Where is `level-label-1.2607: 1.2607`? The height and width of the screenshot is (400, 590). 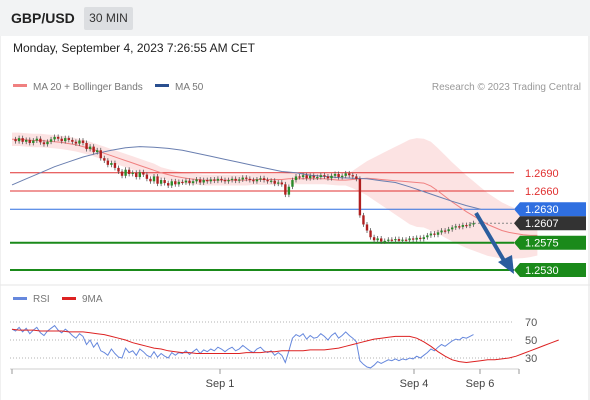
level-label-1.2607: 1.2607 is located at coordinates (542, 224).